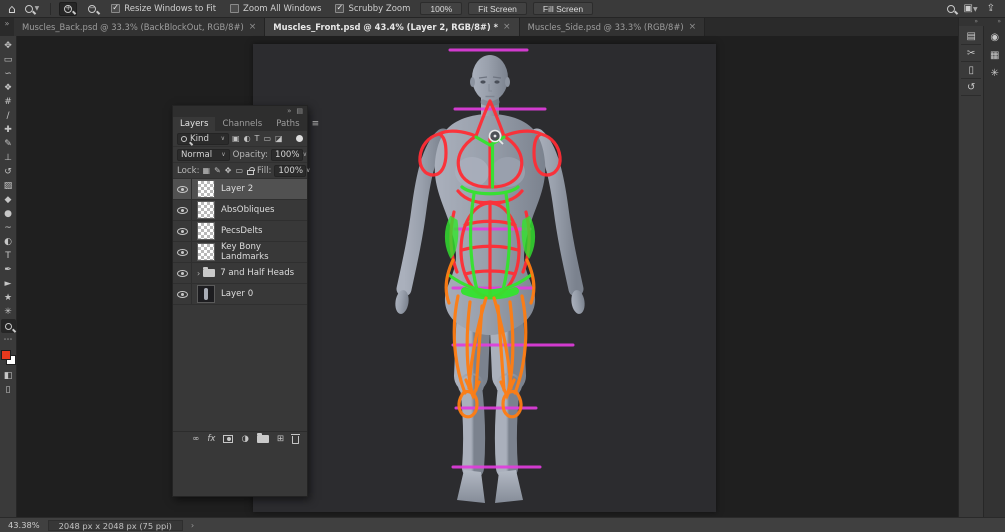 The height and width of the screenshot is (532, 1005). What do you see at coordinates (217, 170) in the screenshot?
I see `lock-pixels-icon: ✎` at bounding box center [217, 170].